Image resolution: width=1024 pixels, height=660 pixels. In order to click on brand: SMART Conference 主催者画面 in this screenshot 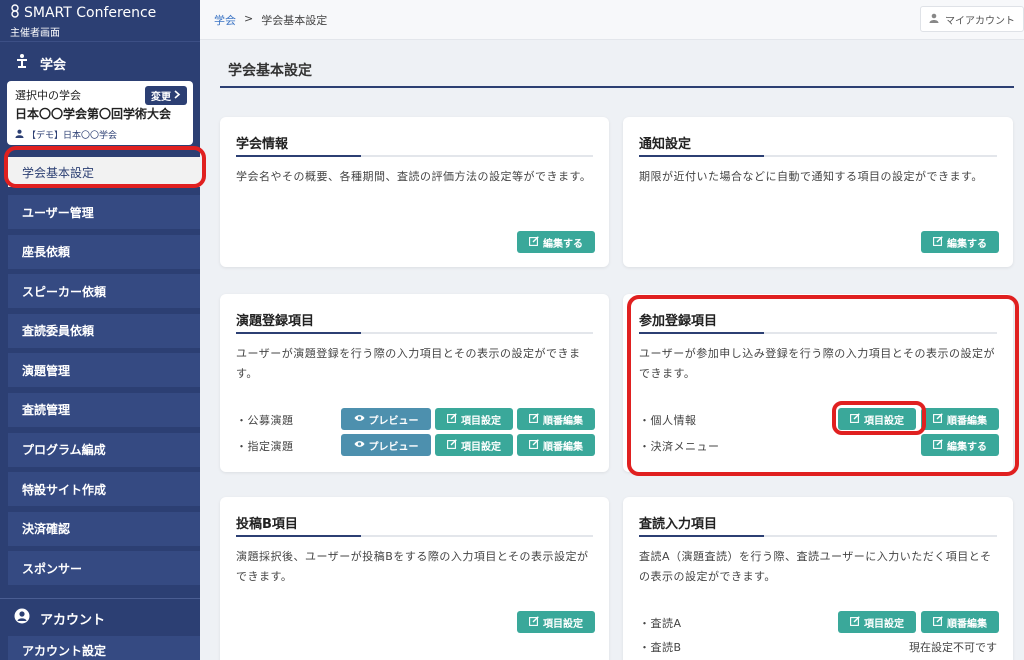, I will do `click(100, 21)`.